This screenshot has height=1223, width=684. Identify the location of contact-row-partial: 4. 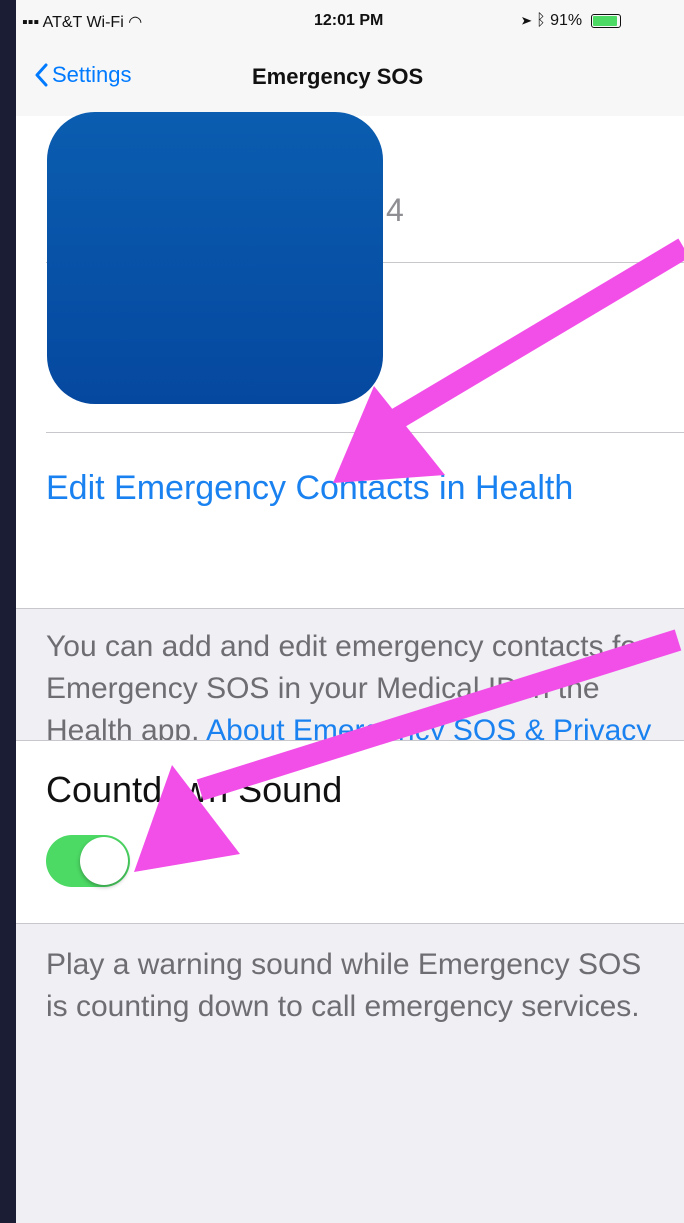
(395, 210).